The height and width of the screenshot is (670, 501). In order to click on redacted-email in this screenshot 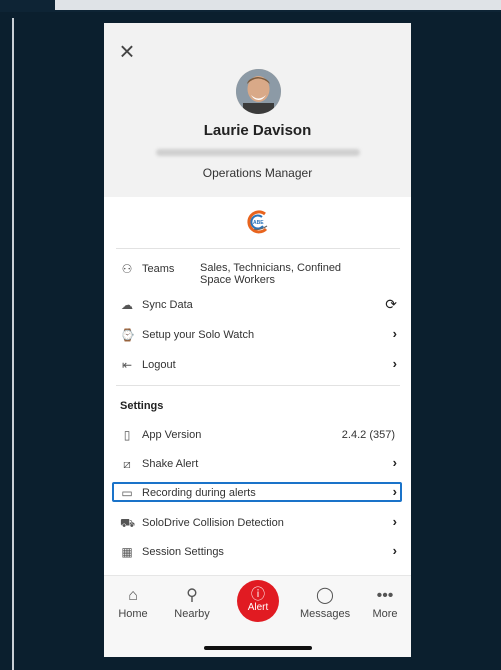, I will do `click(258, 152)`.